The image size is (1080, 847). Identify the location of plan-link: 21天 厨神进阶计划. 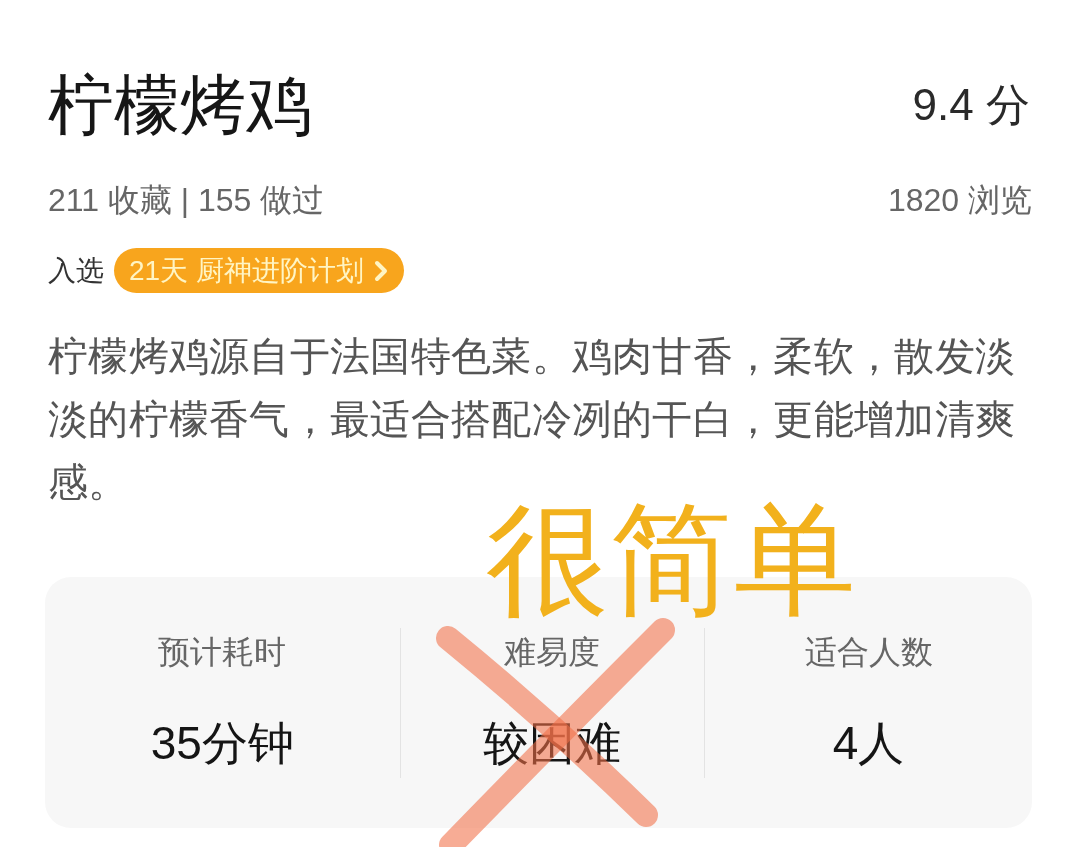
(259, 270).